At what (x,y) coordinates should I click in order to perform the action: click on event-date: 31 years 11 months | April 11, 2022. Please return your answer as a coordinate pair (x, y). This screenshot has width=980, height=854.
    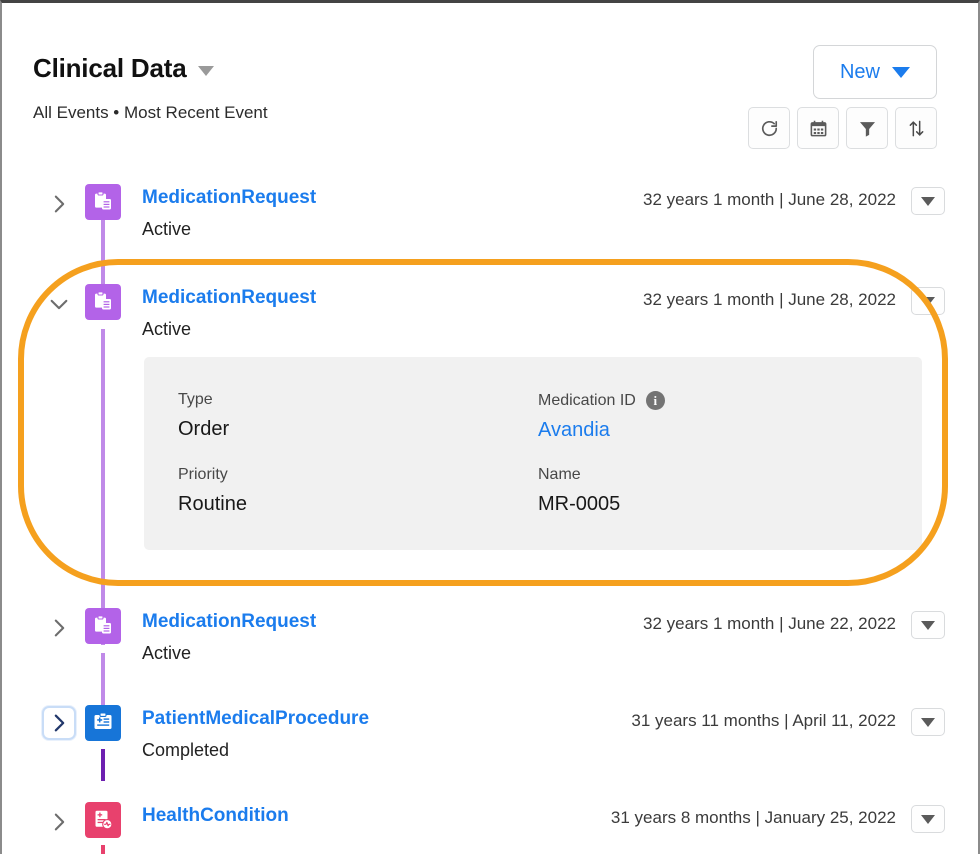
    Looking at the image, I should click on (763, 720).